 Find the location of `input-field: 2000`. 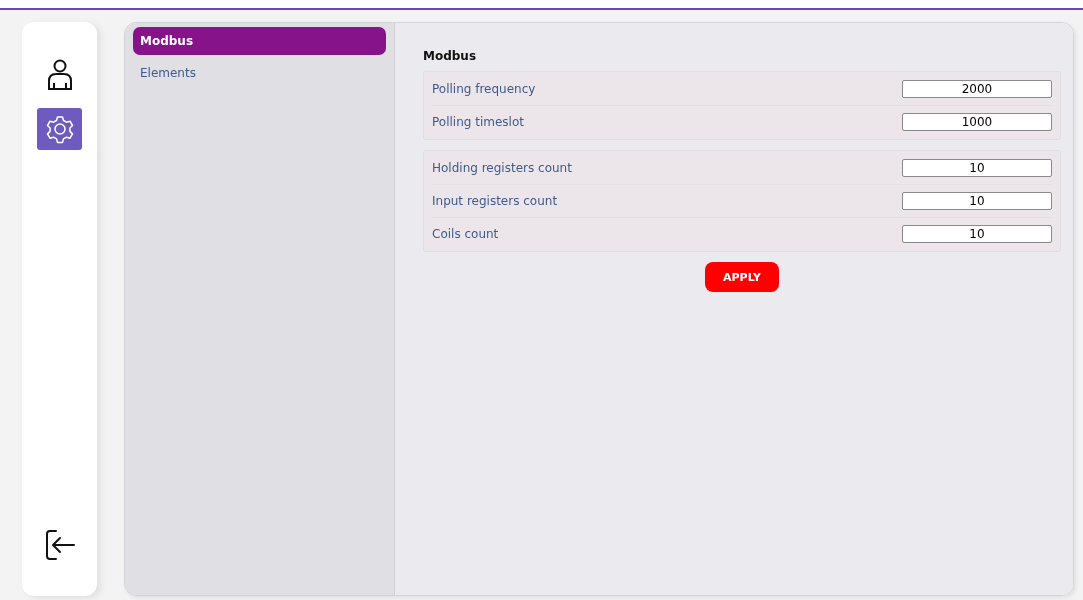

input-field: 2000 is located at coordinates (977, 89).